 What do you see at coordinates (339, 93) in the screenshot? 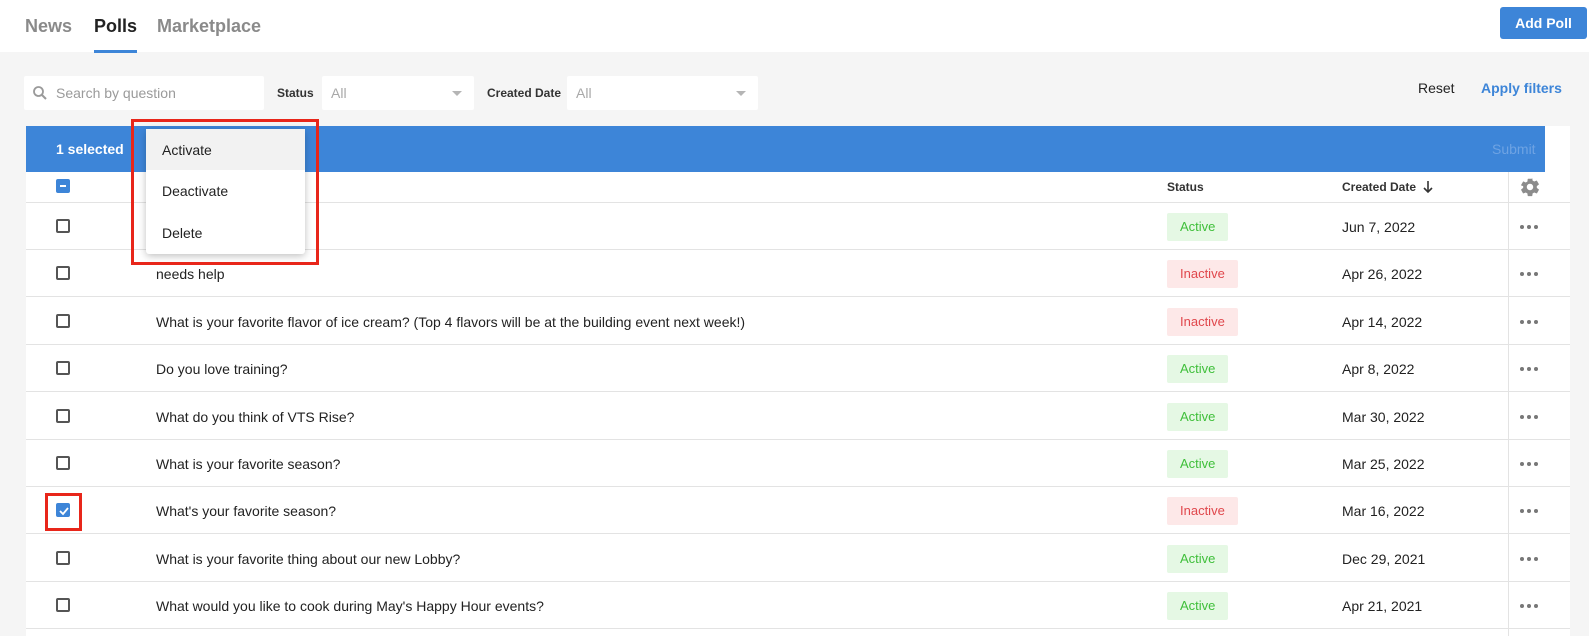
I see `status-filter-value: All` at bounding box center [339, 93].